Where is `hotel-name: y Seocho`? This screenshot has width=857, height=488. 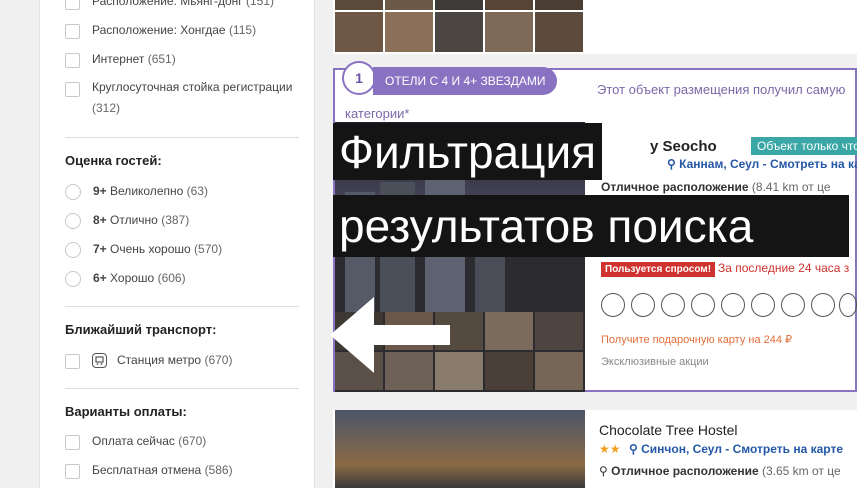 hotel-name: y Seocho is located at coordinates (683, 146).